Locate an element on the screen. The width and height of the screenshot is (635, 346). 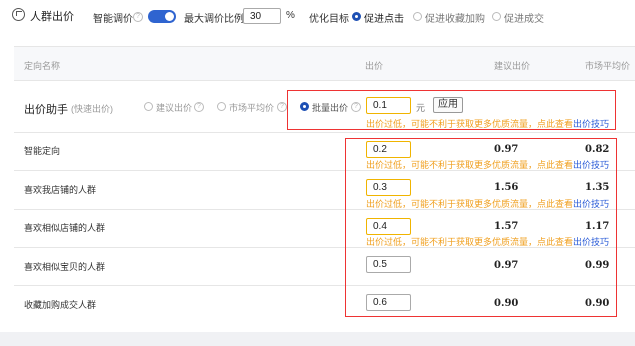
goal-option-deal: 促进成交 is located at coordinates (524, 17).